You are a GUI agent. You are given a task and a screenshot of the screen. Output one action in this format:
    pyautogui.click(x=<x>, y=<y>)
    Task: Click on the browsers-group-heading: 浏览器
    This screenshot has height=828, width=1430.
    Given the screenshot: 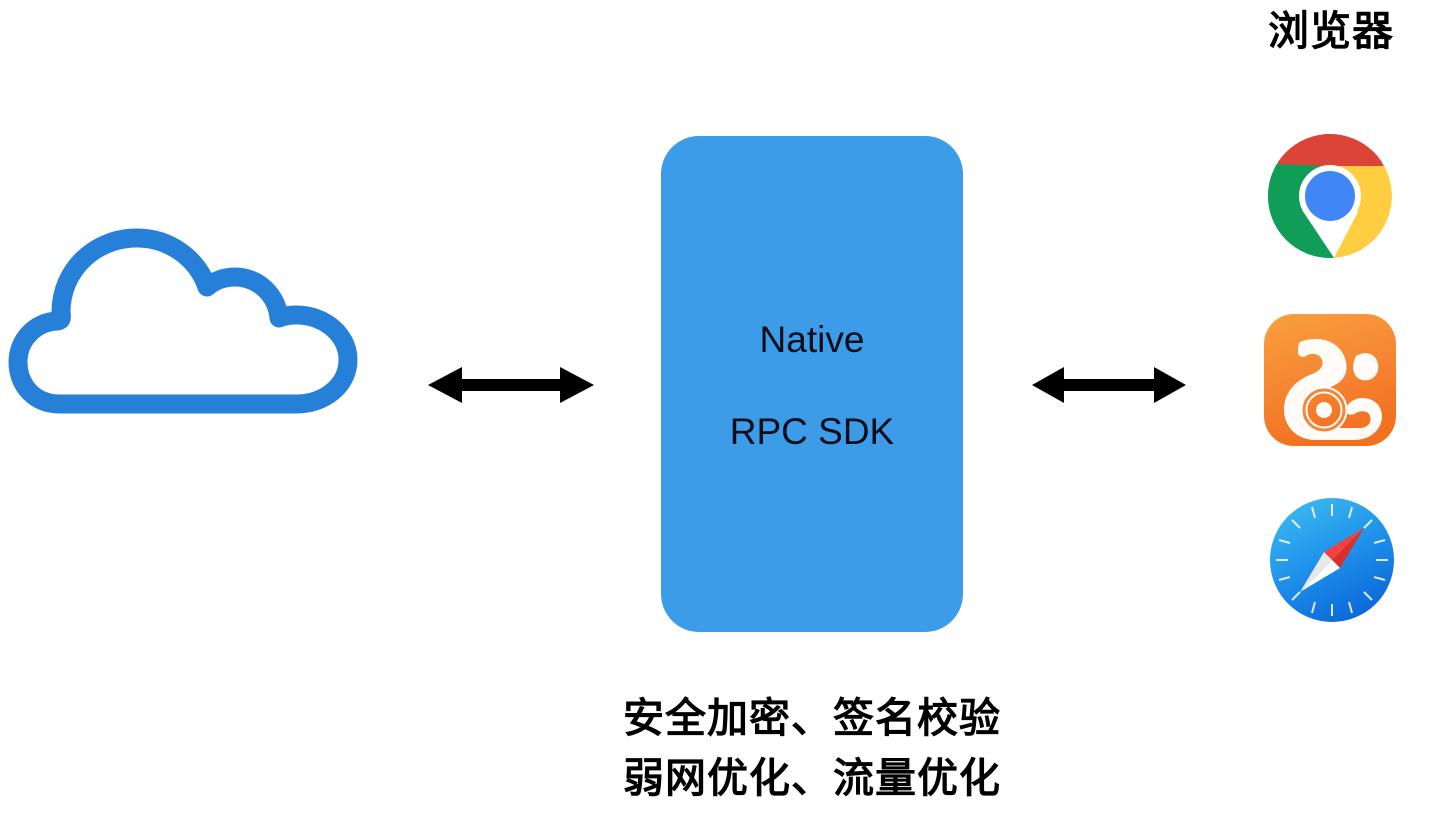 What is the action you would take?
    pyautogui.click(x=1331, y=31)
    